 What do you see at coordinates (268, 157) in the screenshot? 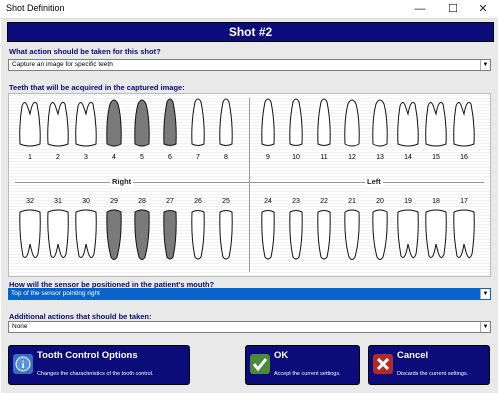
I see `tooth-number: 9` at bounding box center [268, 157].